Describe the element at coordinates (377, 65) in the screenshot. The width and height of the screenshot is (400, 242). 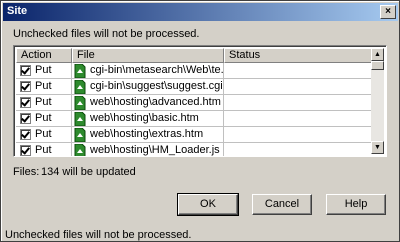
I see `scrollbar-thumb` at that location.